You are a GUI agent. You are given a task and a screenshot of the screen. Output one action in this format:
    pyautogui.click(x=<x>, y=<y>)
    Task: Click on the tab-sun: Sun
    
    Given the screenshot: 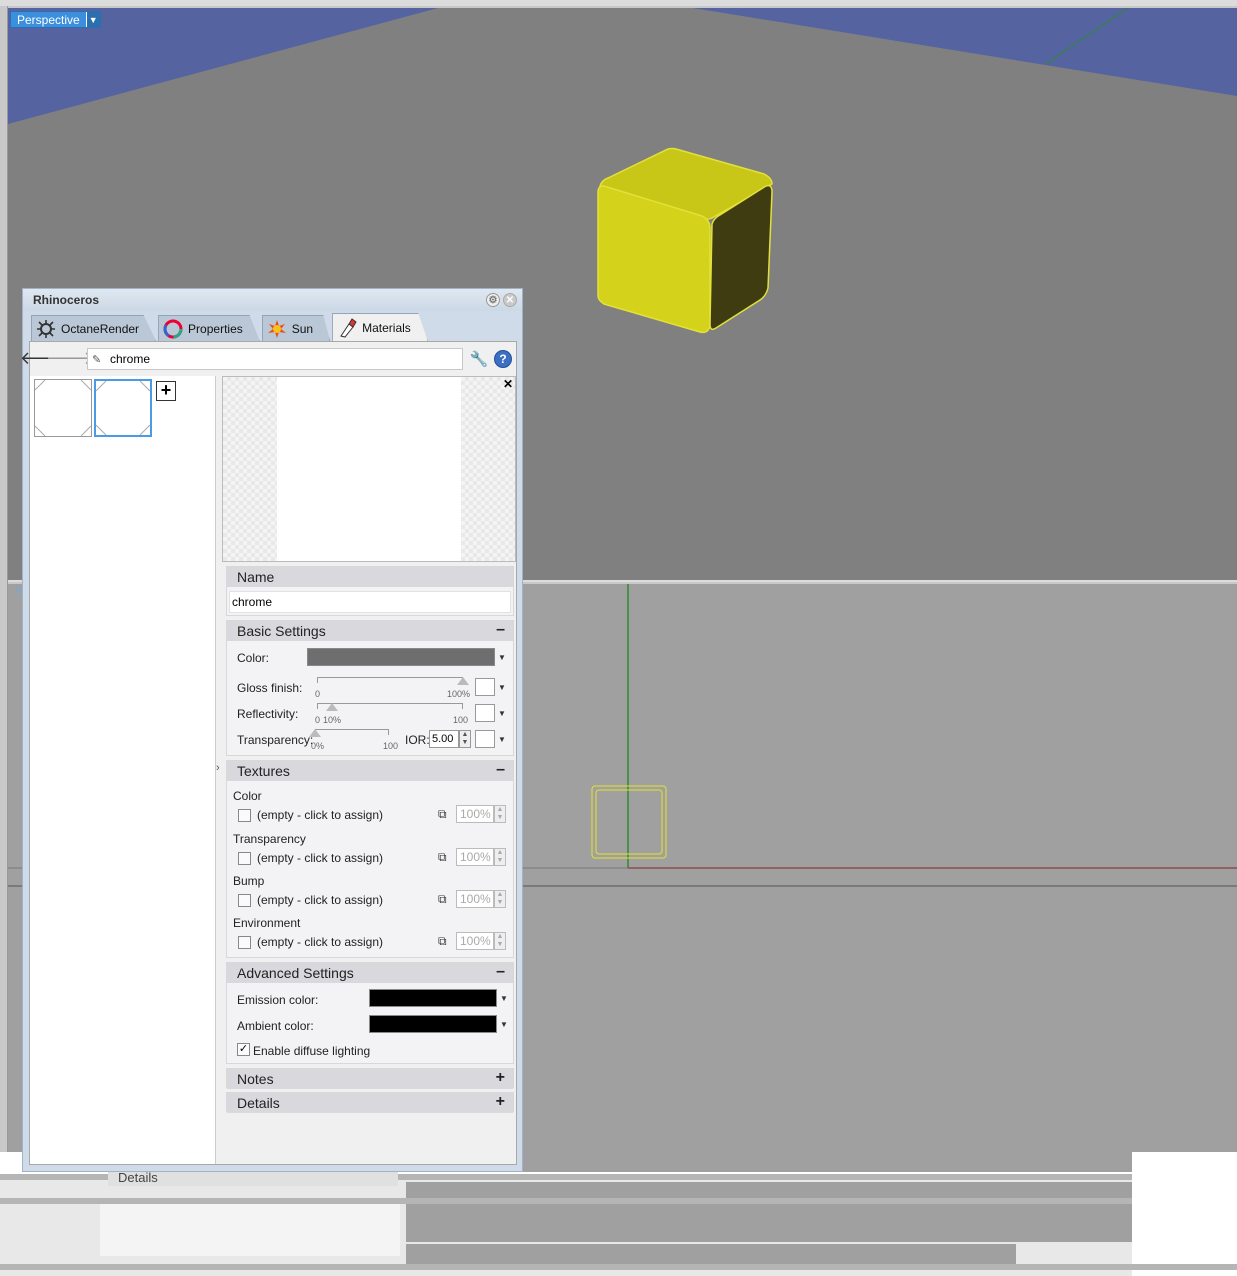 What is the action you would take?
    pyautogui.click(x=296, y=328)
    